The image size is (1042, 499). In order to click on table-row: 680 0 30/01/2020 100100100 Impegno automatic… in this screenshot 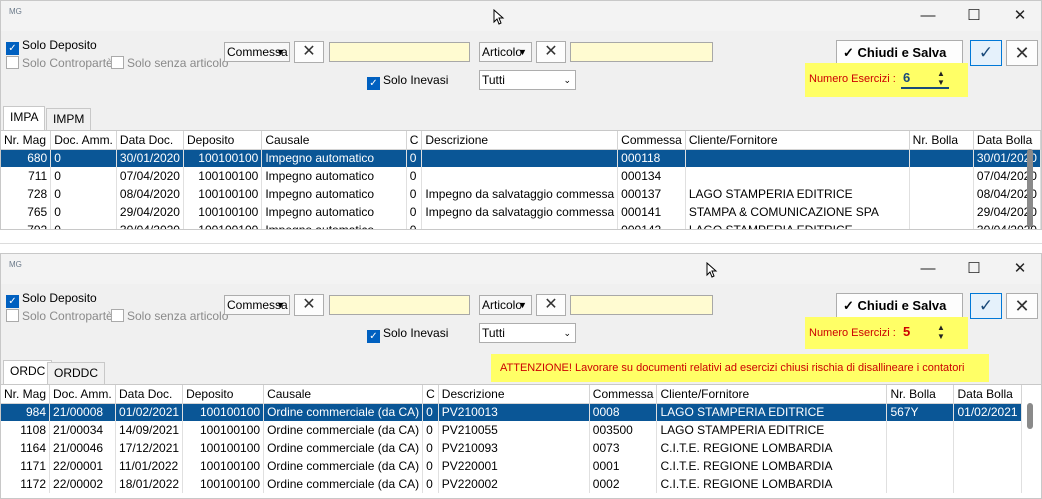, I will do `click(521, 158)`.